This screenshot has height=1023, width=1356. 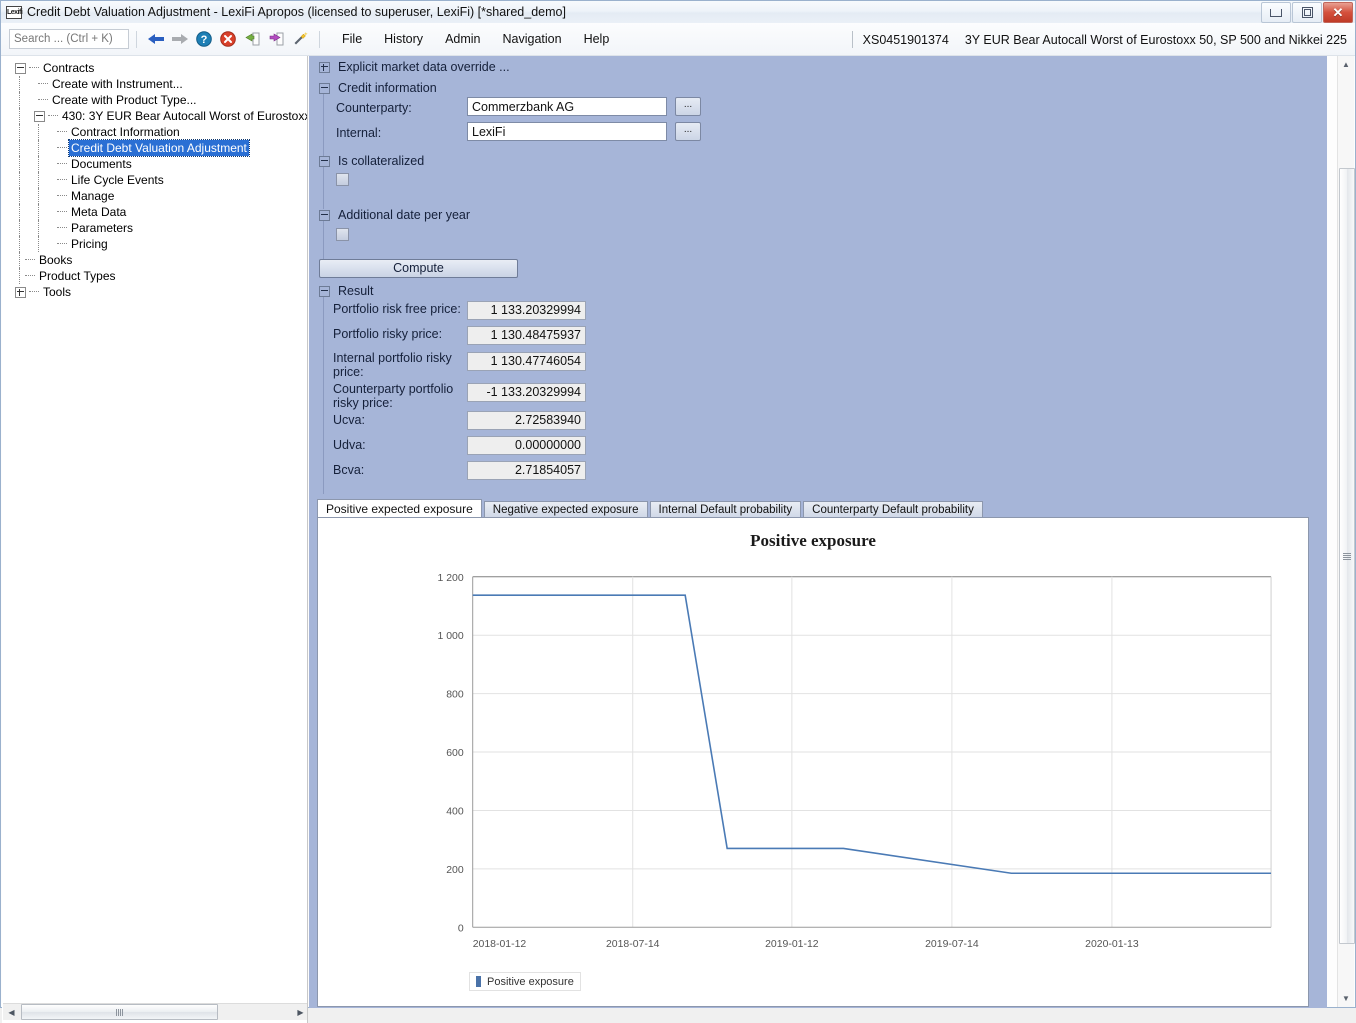 I want to click on menu-admin: Admin, so click(x=462, y=39).